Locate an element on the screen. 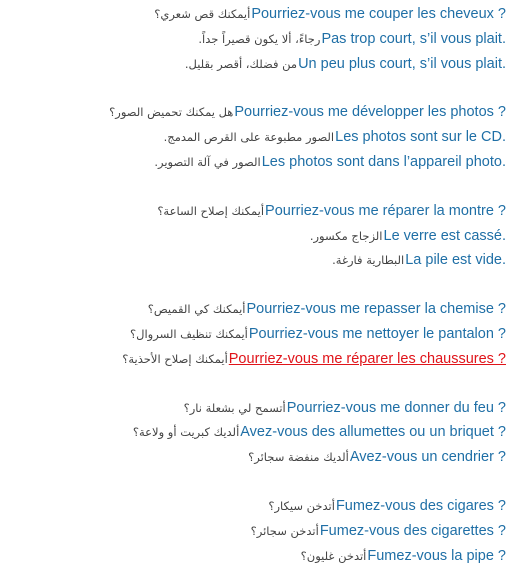  phrase-row: الزجاج مكسور. Le verre est cassé. is located at coordinates (255, 236).